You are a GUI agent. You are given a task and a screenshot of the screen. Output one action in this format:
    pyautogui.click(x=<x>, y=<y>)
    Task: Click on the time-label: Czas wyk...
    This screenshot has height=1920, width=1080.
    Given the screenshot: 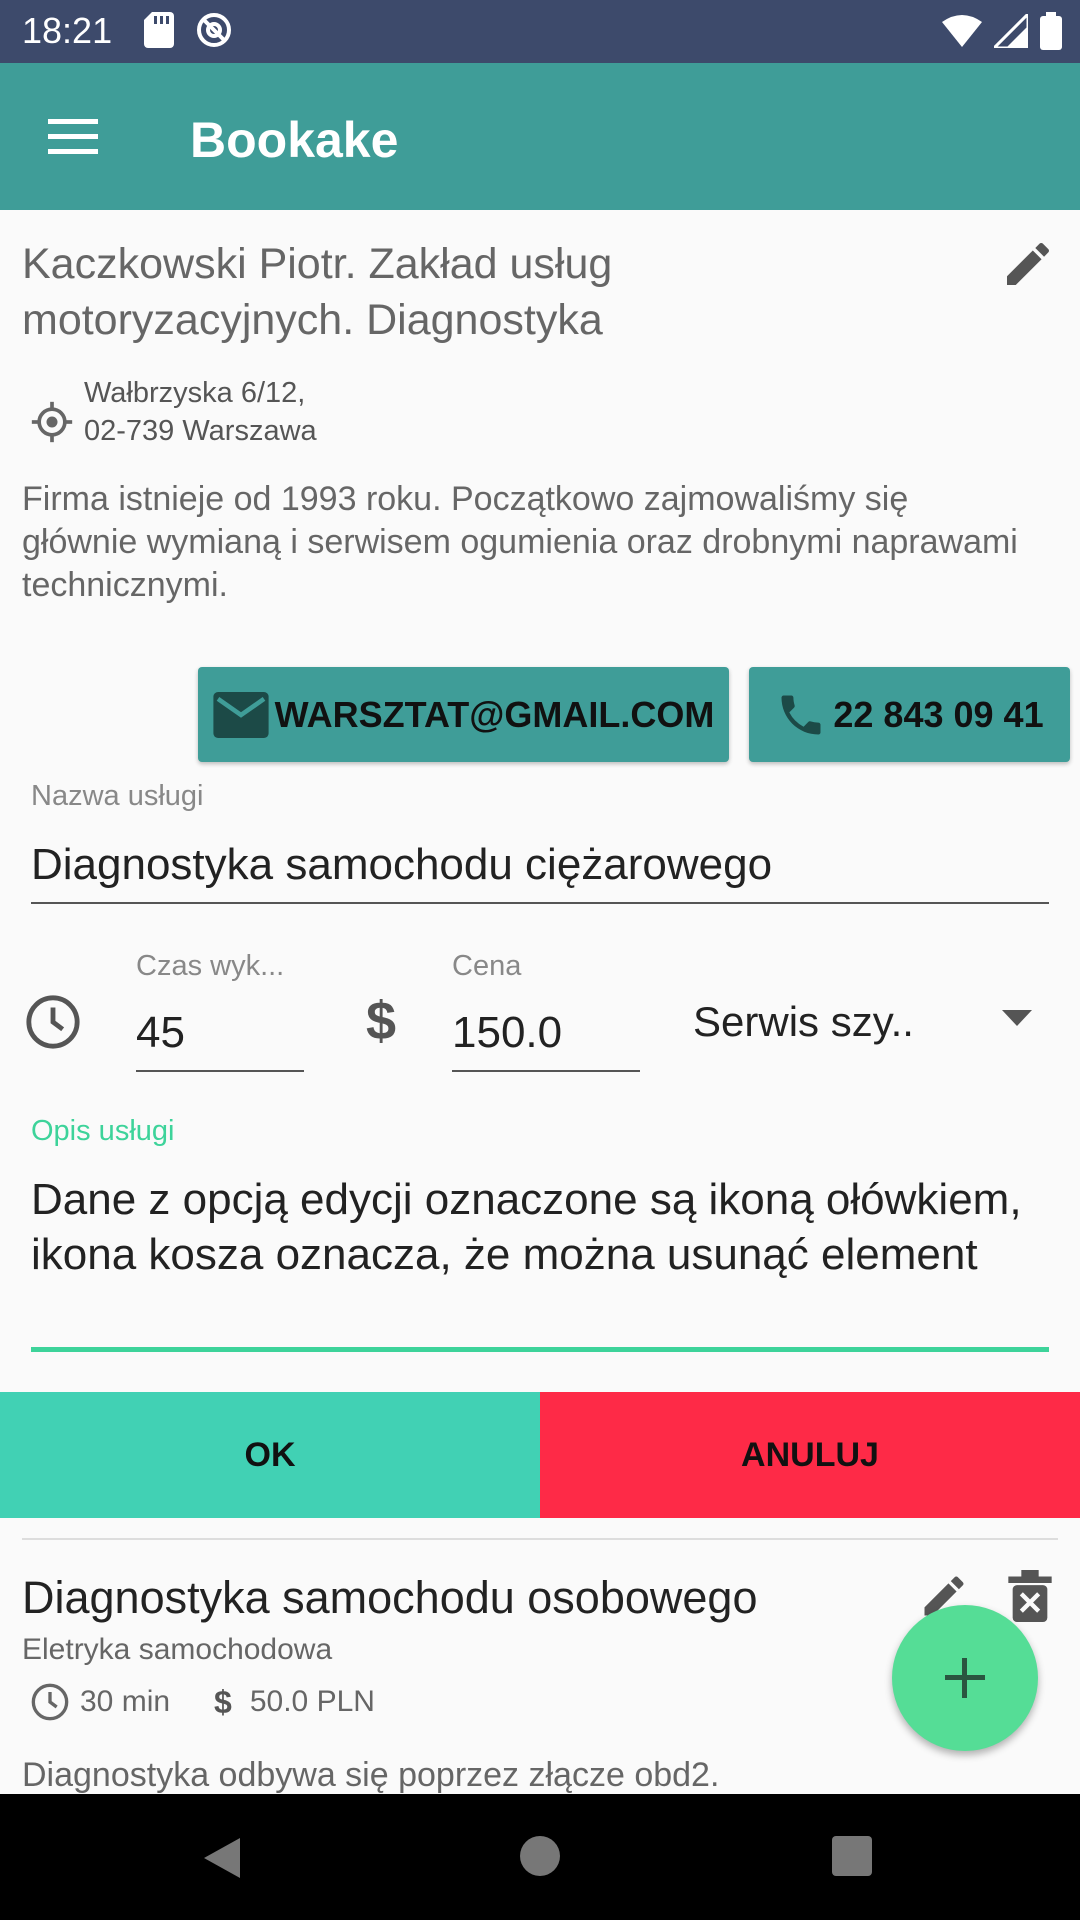 What is the action you would take?
    pyautogui.click(x=210, y=966)
    